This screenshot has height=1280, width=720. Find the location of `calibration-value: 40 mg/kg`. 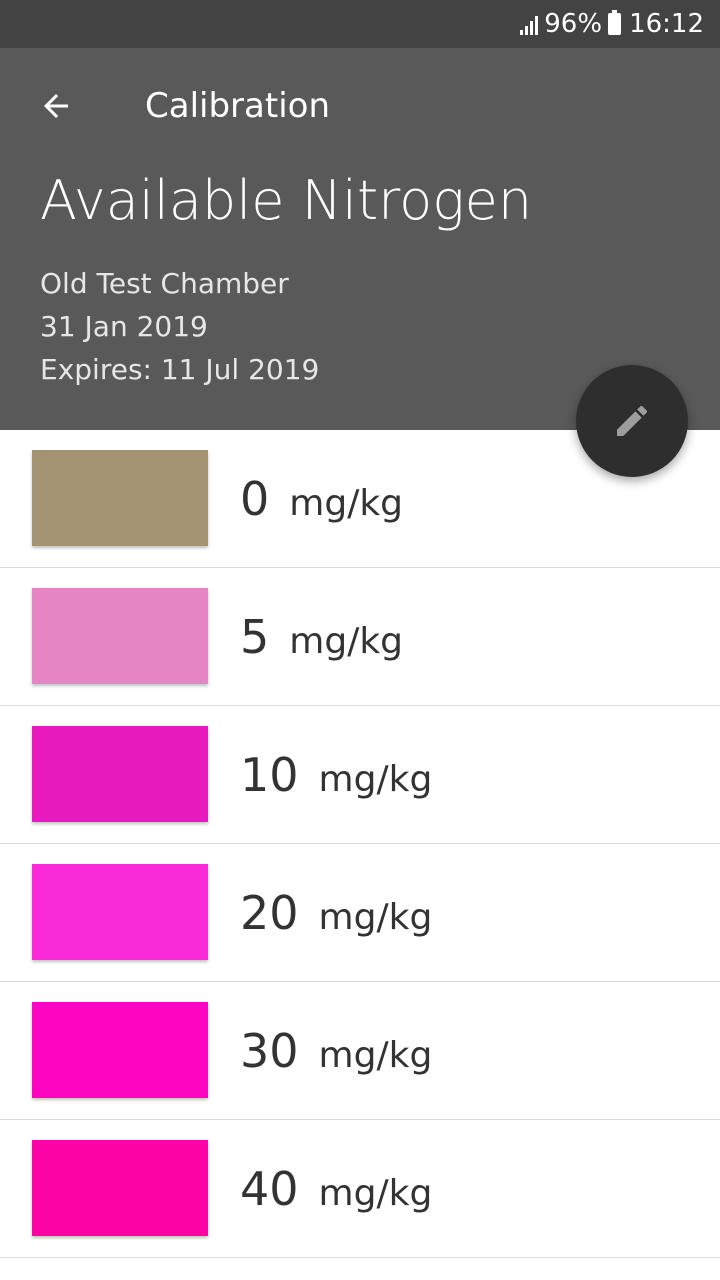

calibration-value: 40 mg/kg is located at coordinates (336, 1191).